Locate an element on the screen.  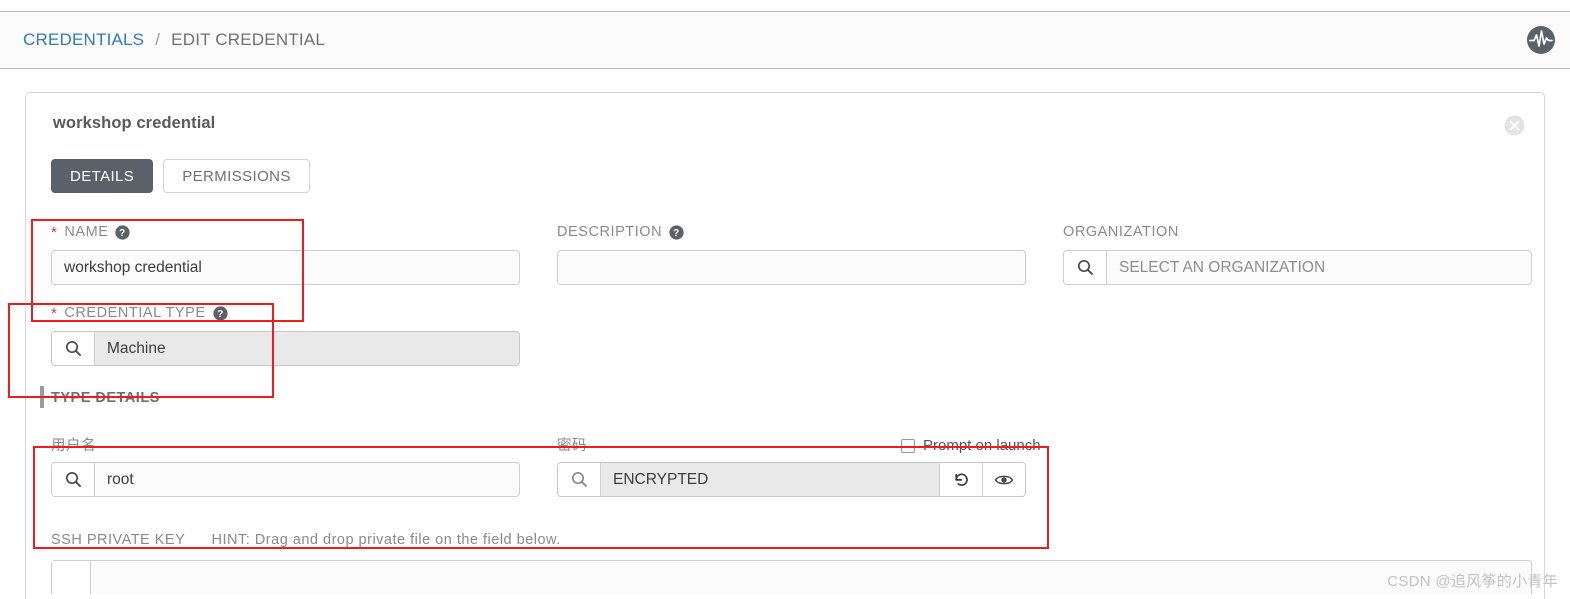
credential-type-field-group: * CREDENTIAL TYPE ? Machine is located at coordinates (285, 335).